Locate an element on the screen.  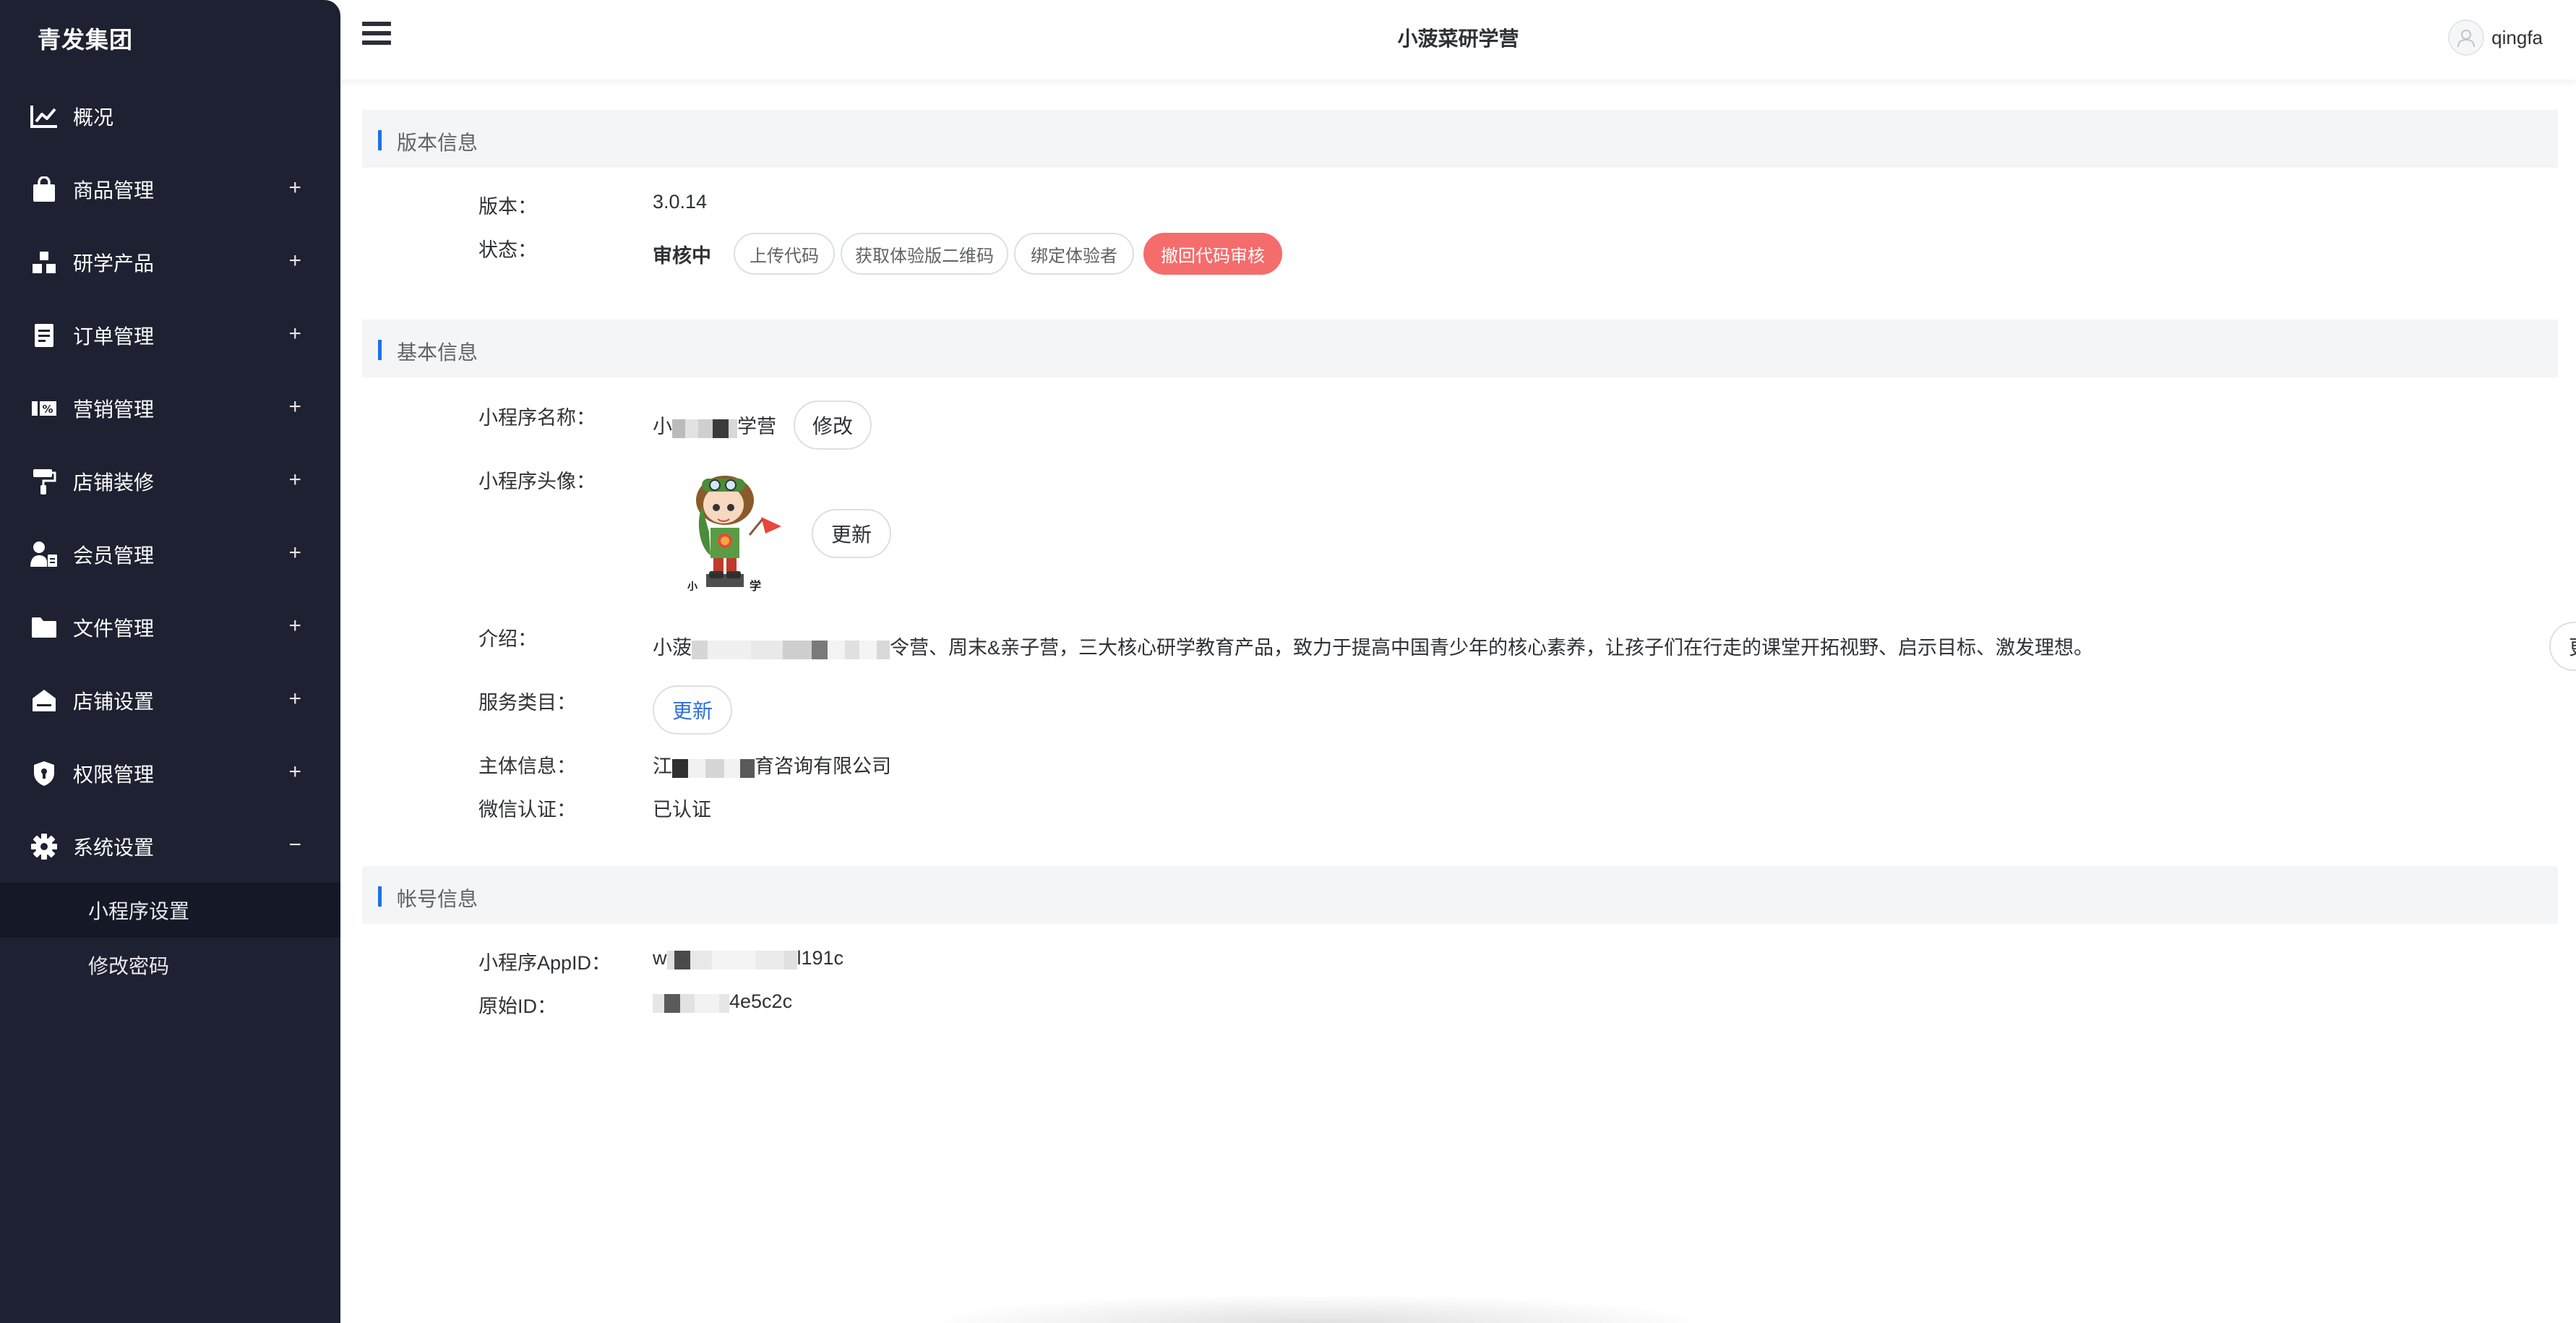
username: qingfa is located at coordinates (2517, 37).